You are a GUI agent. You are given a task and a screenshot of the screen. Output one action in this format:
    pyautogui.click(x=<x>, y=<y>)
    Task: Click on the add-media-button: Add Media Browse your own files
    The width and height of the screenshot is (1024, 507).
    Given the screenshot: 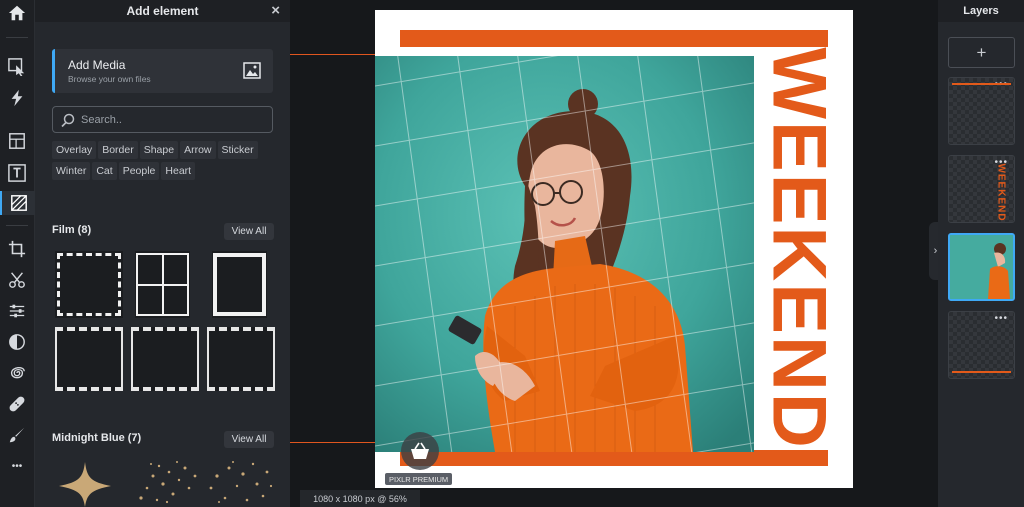 What is the action you would take?
    pyautogui.click(x=162, y=71)
    